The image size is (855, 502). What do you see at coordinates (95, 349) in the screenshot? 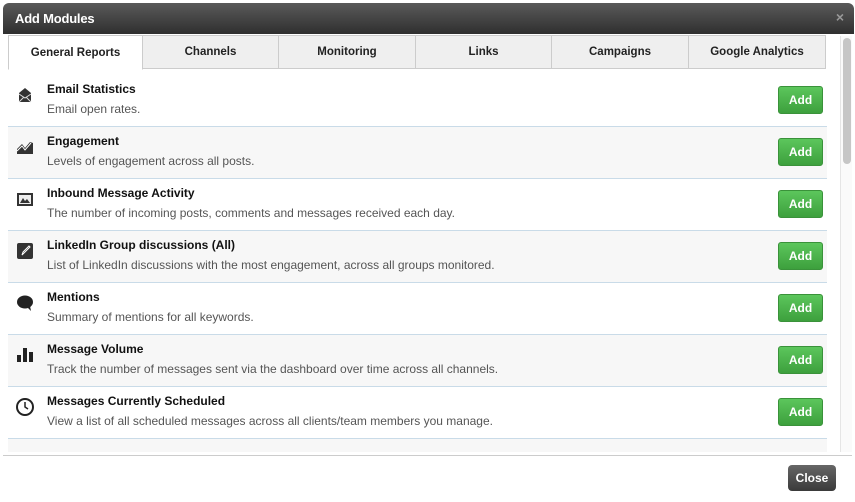
I see `module-title: Message Volume` at bounding box center [95, 349].